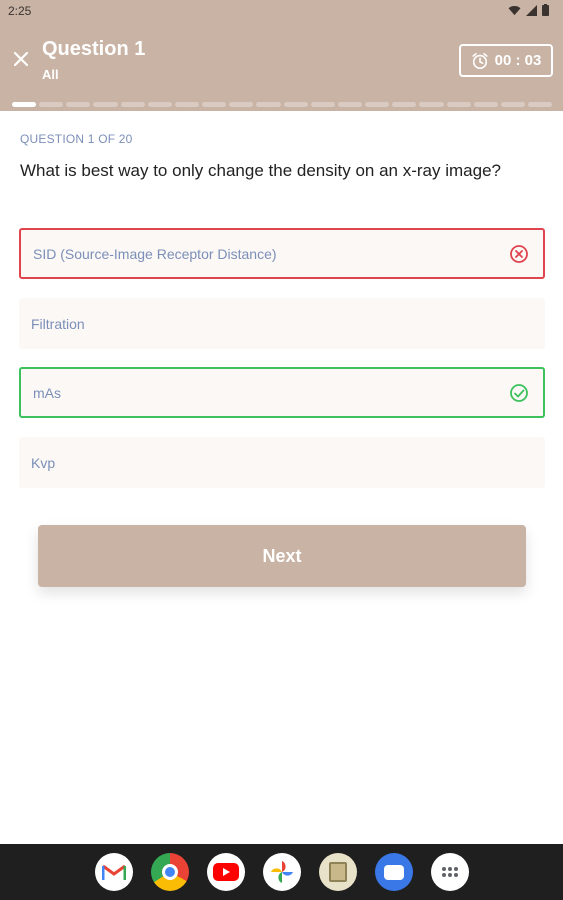 The height and width of the screenshot is (900, 563). I want to click on battery-icon, so click(545, 10).